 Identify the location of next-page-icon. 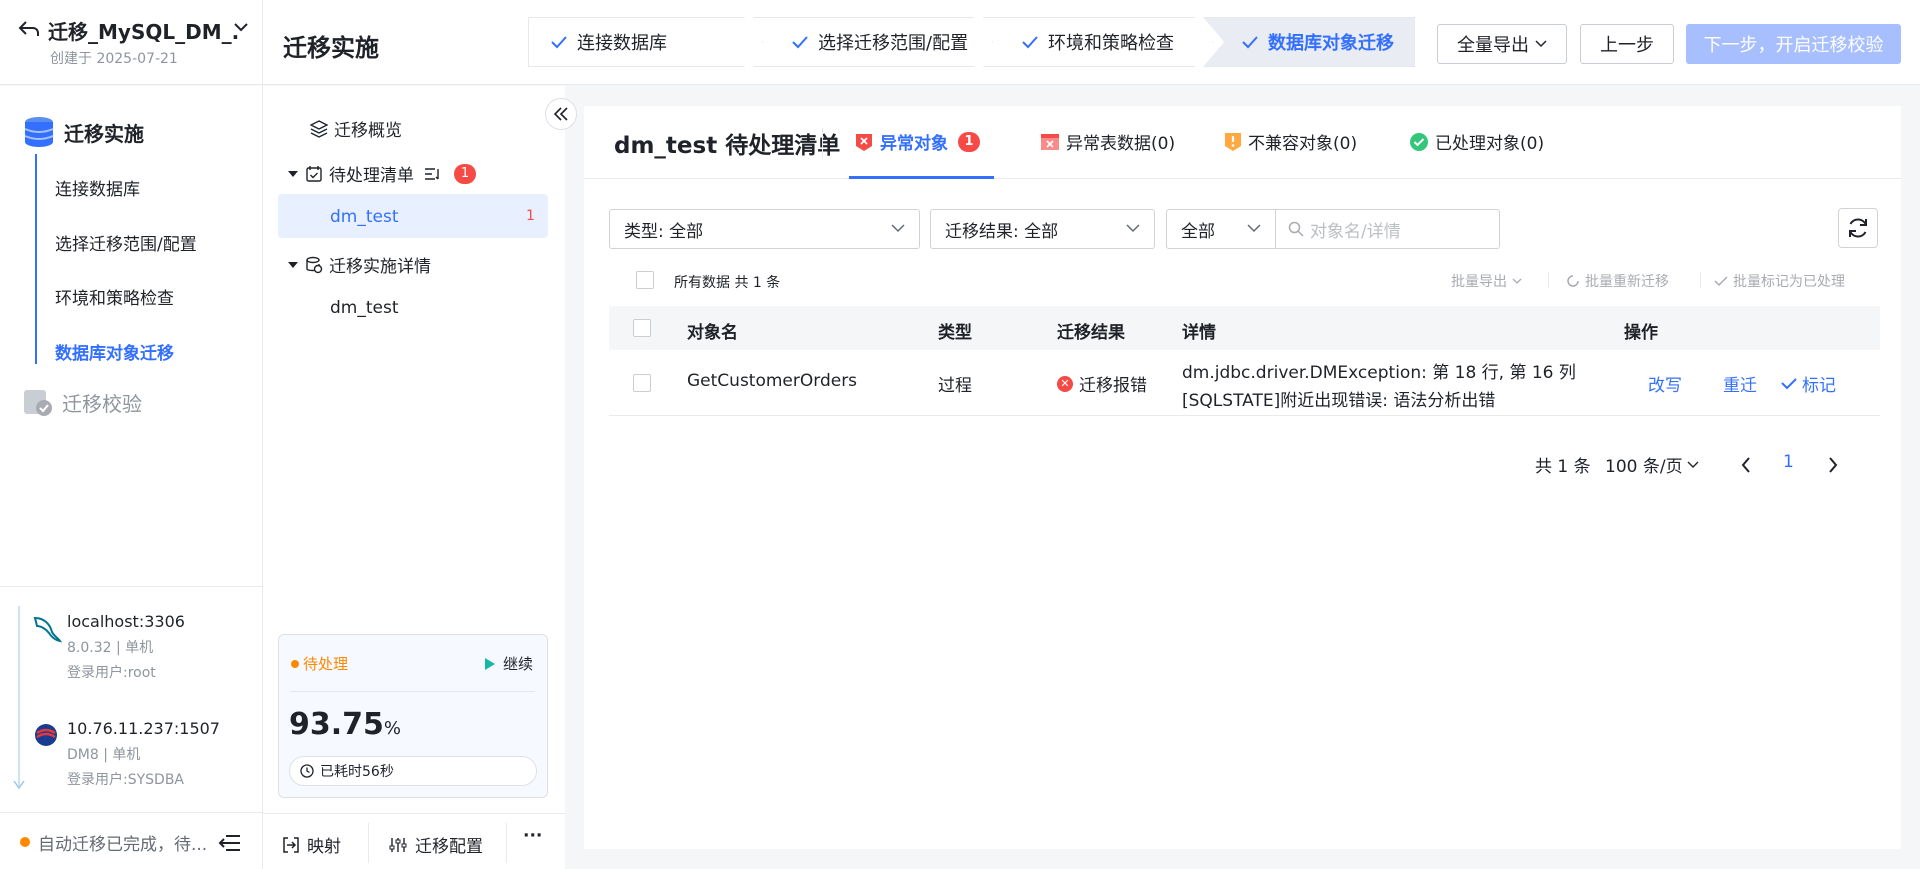
(1833, 465).